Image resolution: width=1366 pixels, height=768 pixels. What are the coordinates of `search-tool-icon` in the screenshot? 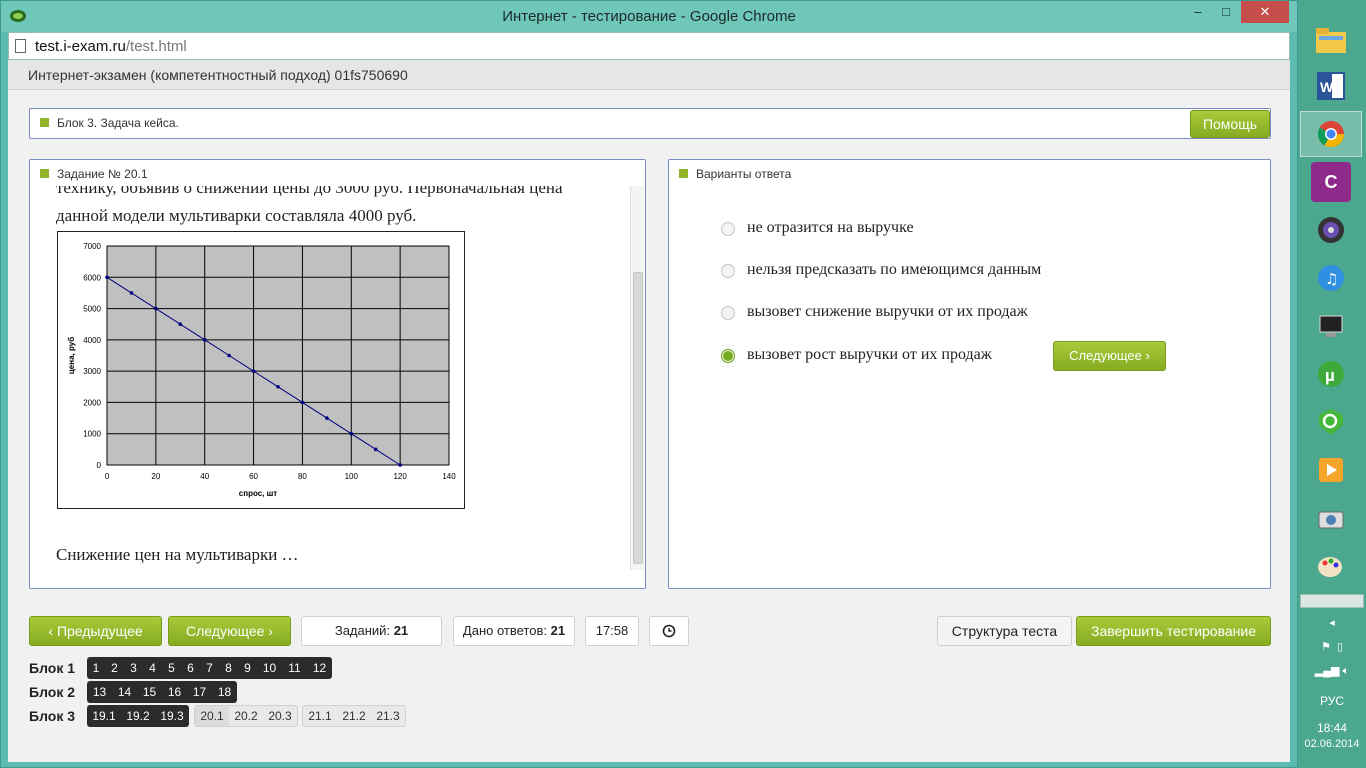 It's located at (1331, 422).